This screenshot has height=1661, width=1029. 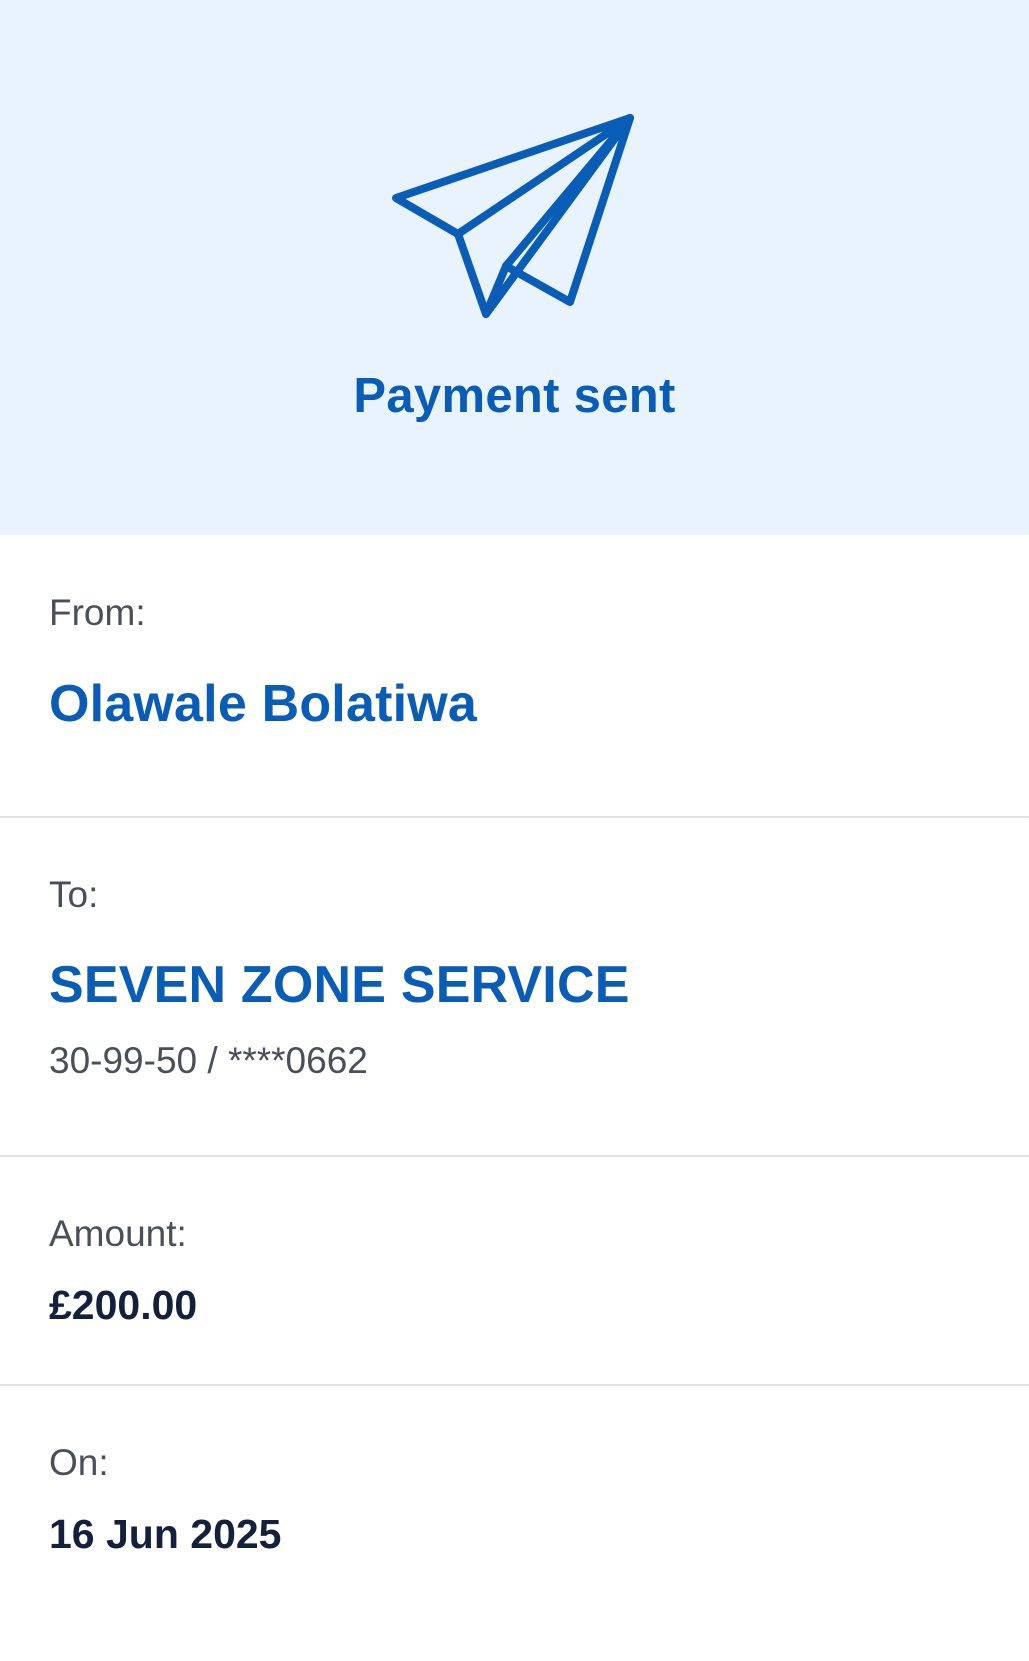 What do you see at coordinates (339, 985) in the screenshot?
I see `payee-name: SEVEN ZONE SERVICE` at bounding box center [339, 985].